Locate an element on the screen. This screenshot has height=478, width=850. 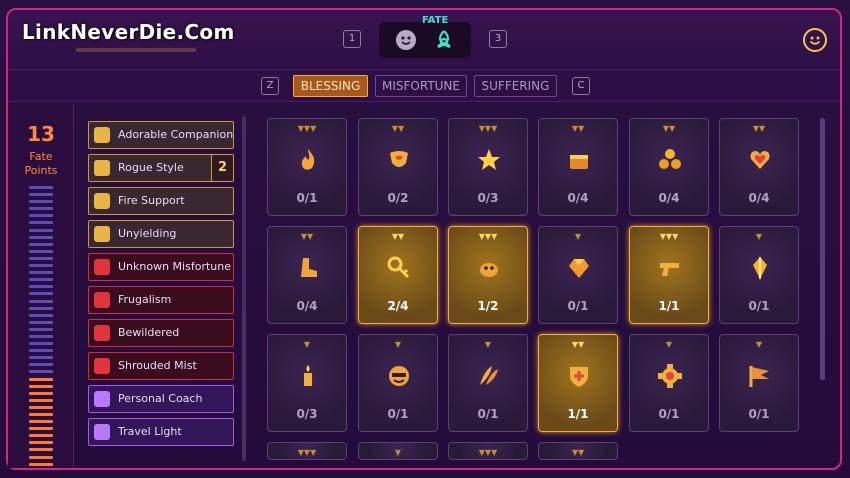
tab-blessing: BLESSING is located at coordinates (330, 86).